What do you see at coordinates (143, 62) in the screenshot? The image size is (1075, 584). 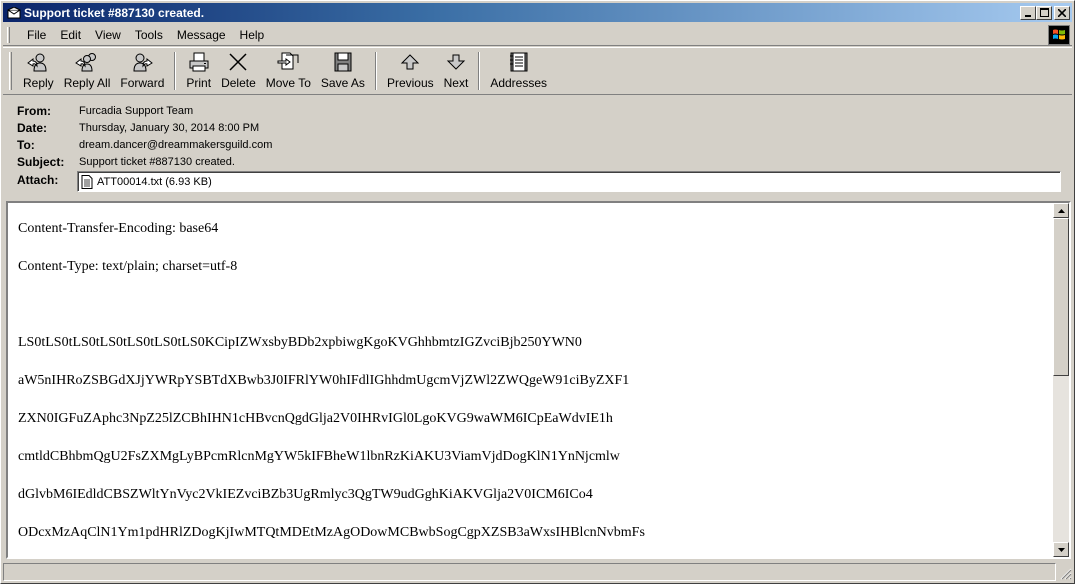 I see `forward-icon` at bounding box center [143, 62].